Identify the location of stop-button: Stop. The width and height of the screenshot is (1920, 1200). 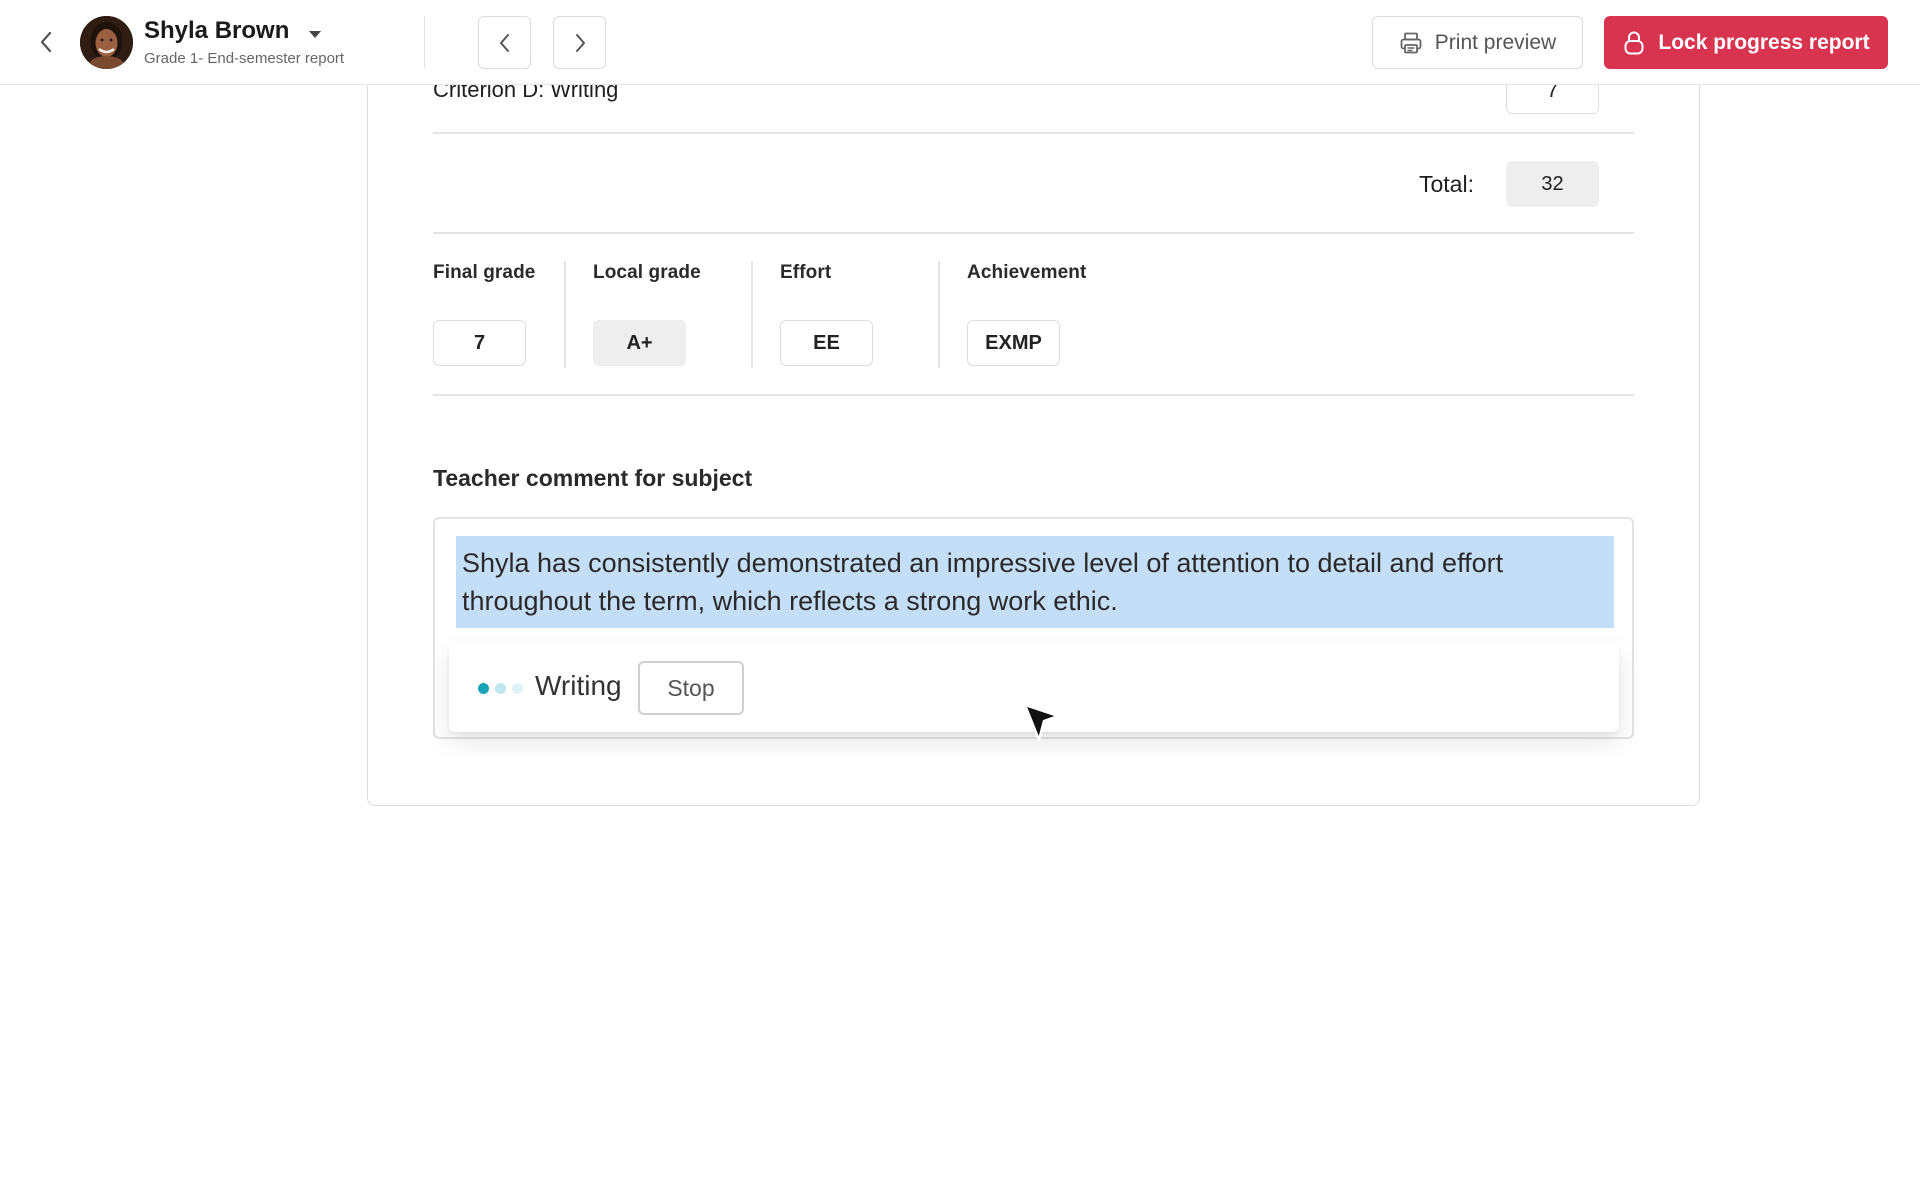
(691, 688).